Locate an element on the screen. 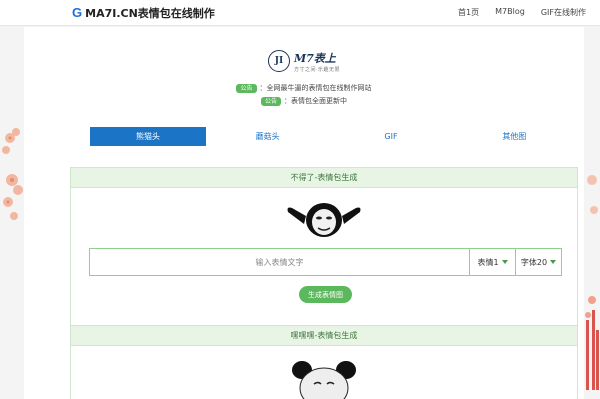  notice-text: ：表情包全面更新中 is located at coordinates (315, 101).